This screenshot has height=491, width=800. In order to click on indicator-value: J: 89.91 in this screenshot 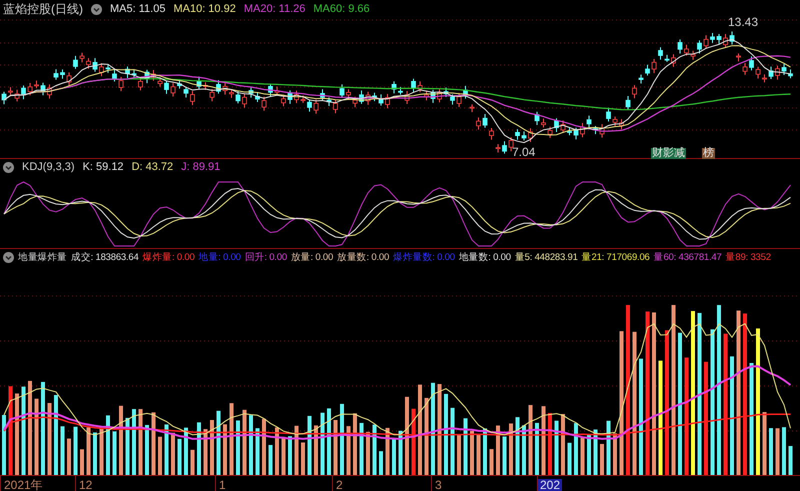, I will do `click(200, 167)`.